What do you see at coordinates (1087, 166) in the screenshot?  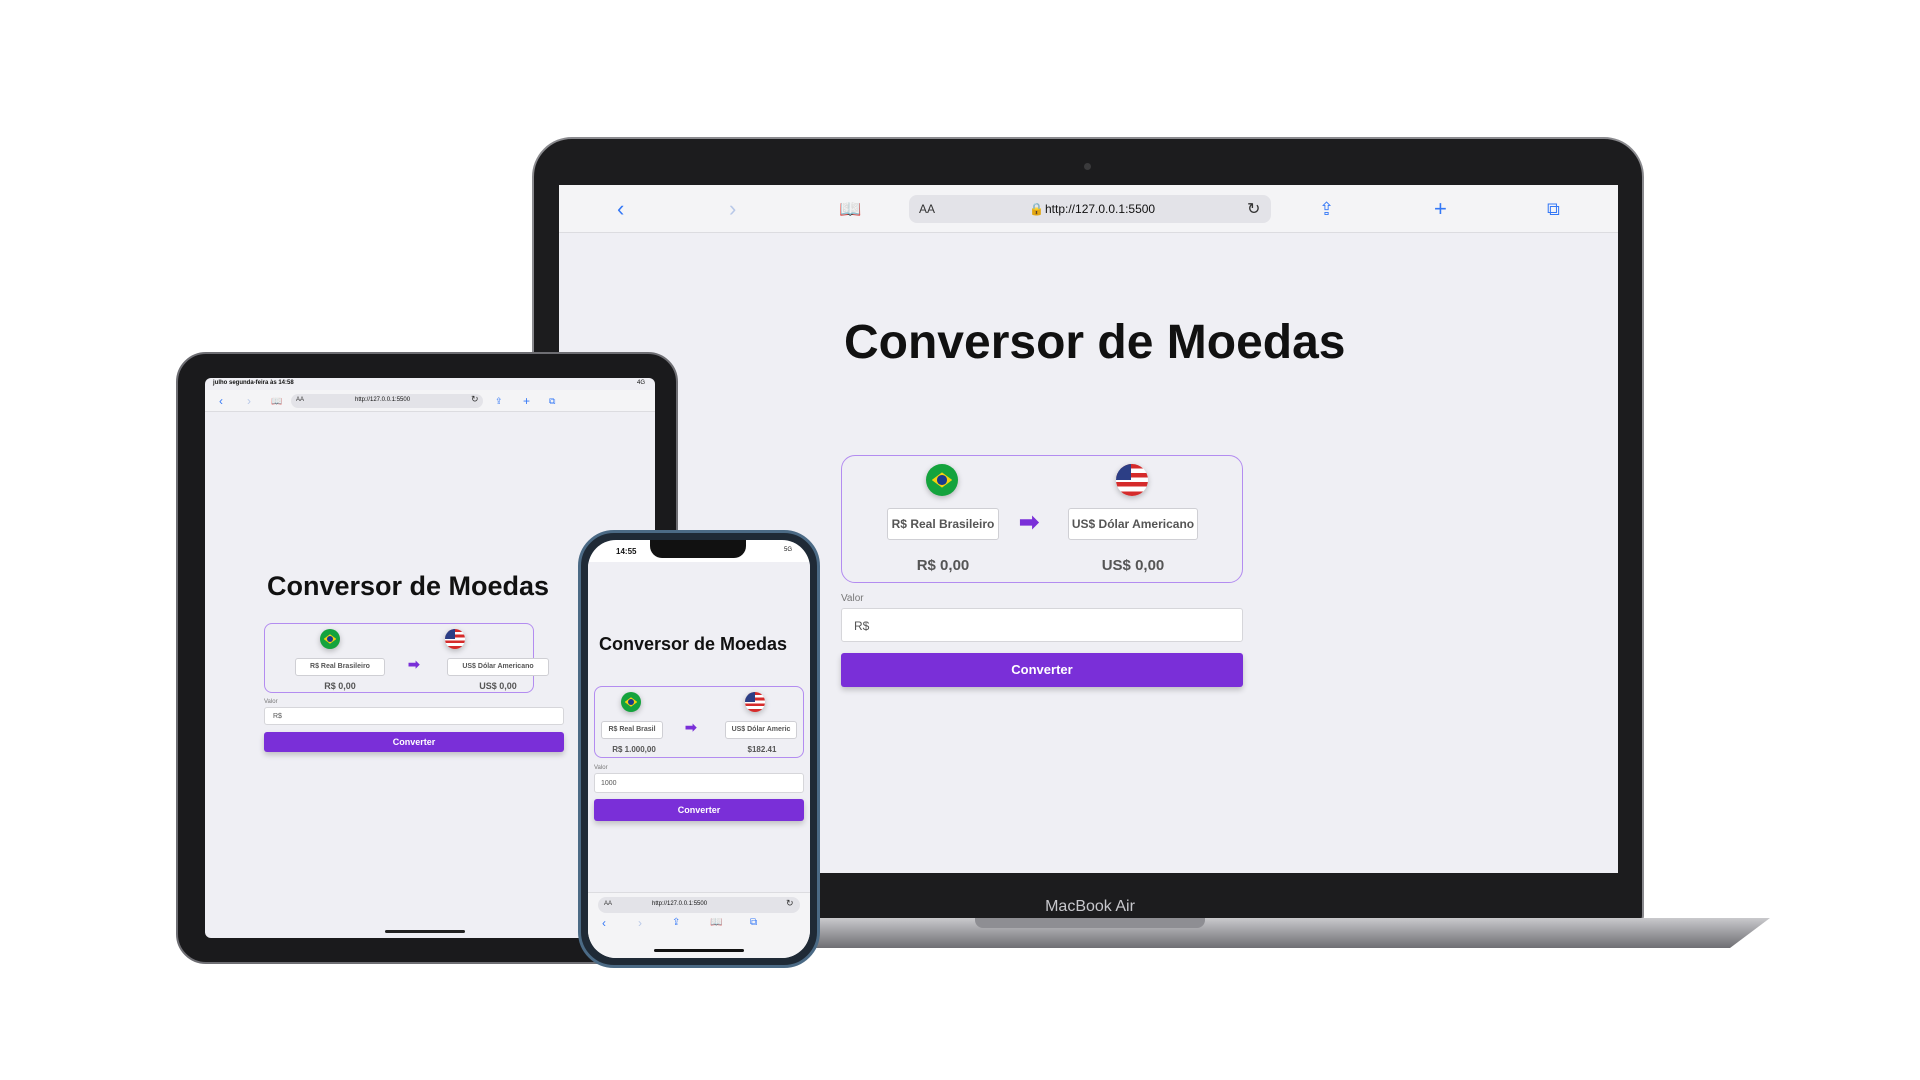 I see `macbook-camera` at bounding box center [1087, 166].